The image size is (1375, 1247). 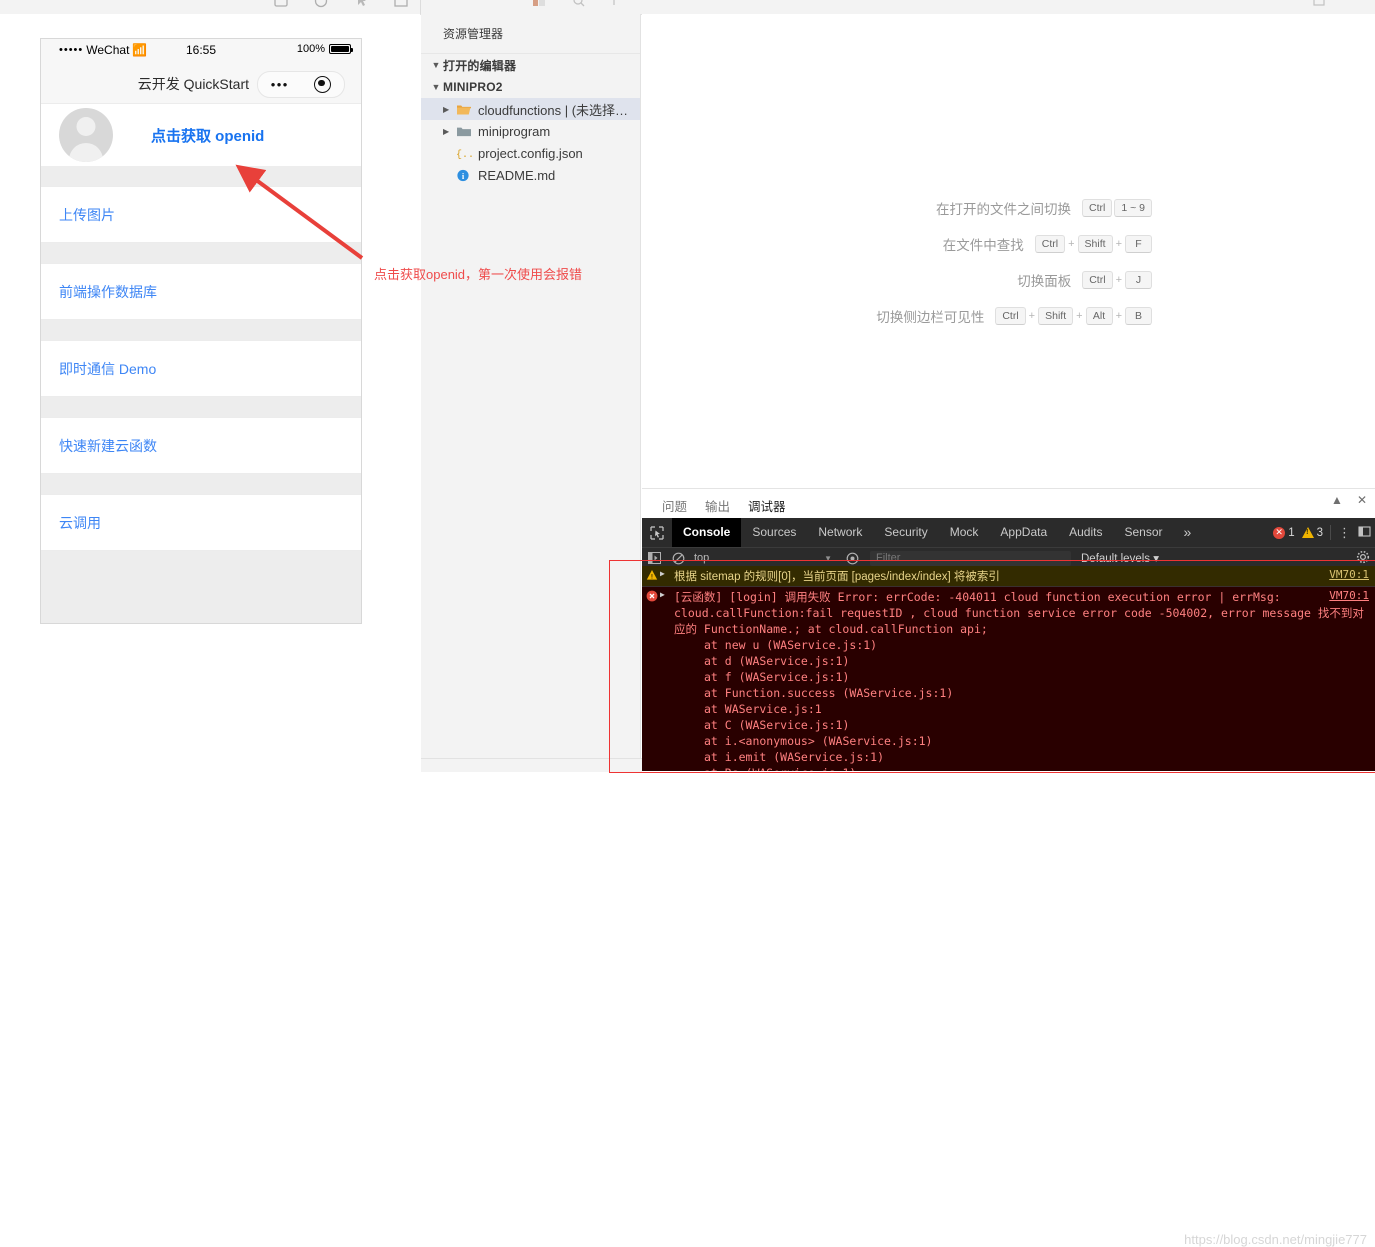 What do you see at coordinates (86, 135) in the screenshot?
I see `avatar` at bounding box center [86, 135].